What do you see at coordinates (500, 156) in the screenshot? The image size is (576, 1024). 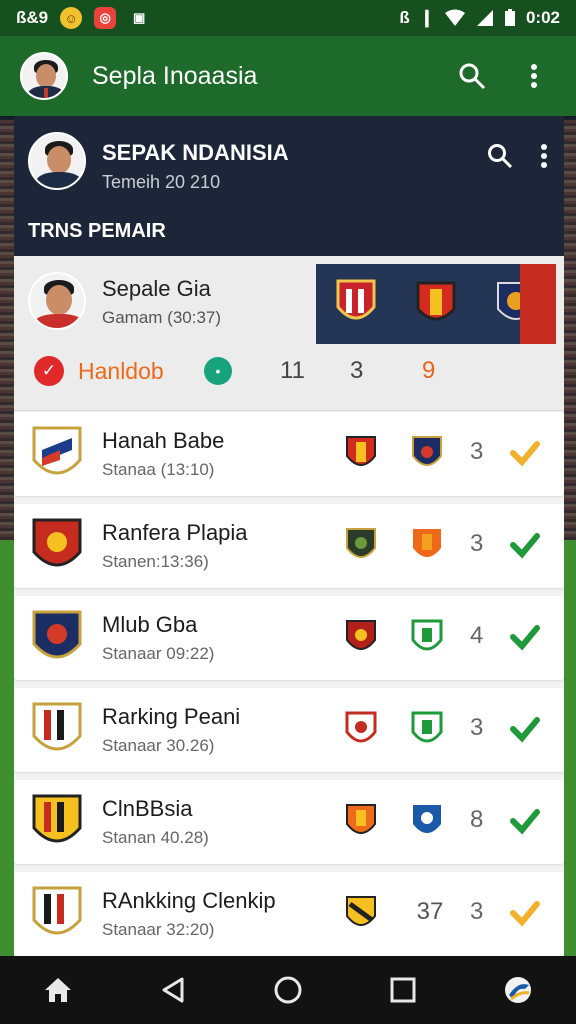 I see `header-search-icon` at bounding box center [500, 156].